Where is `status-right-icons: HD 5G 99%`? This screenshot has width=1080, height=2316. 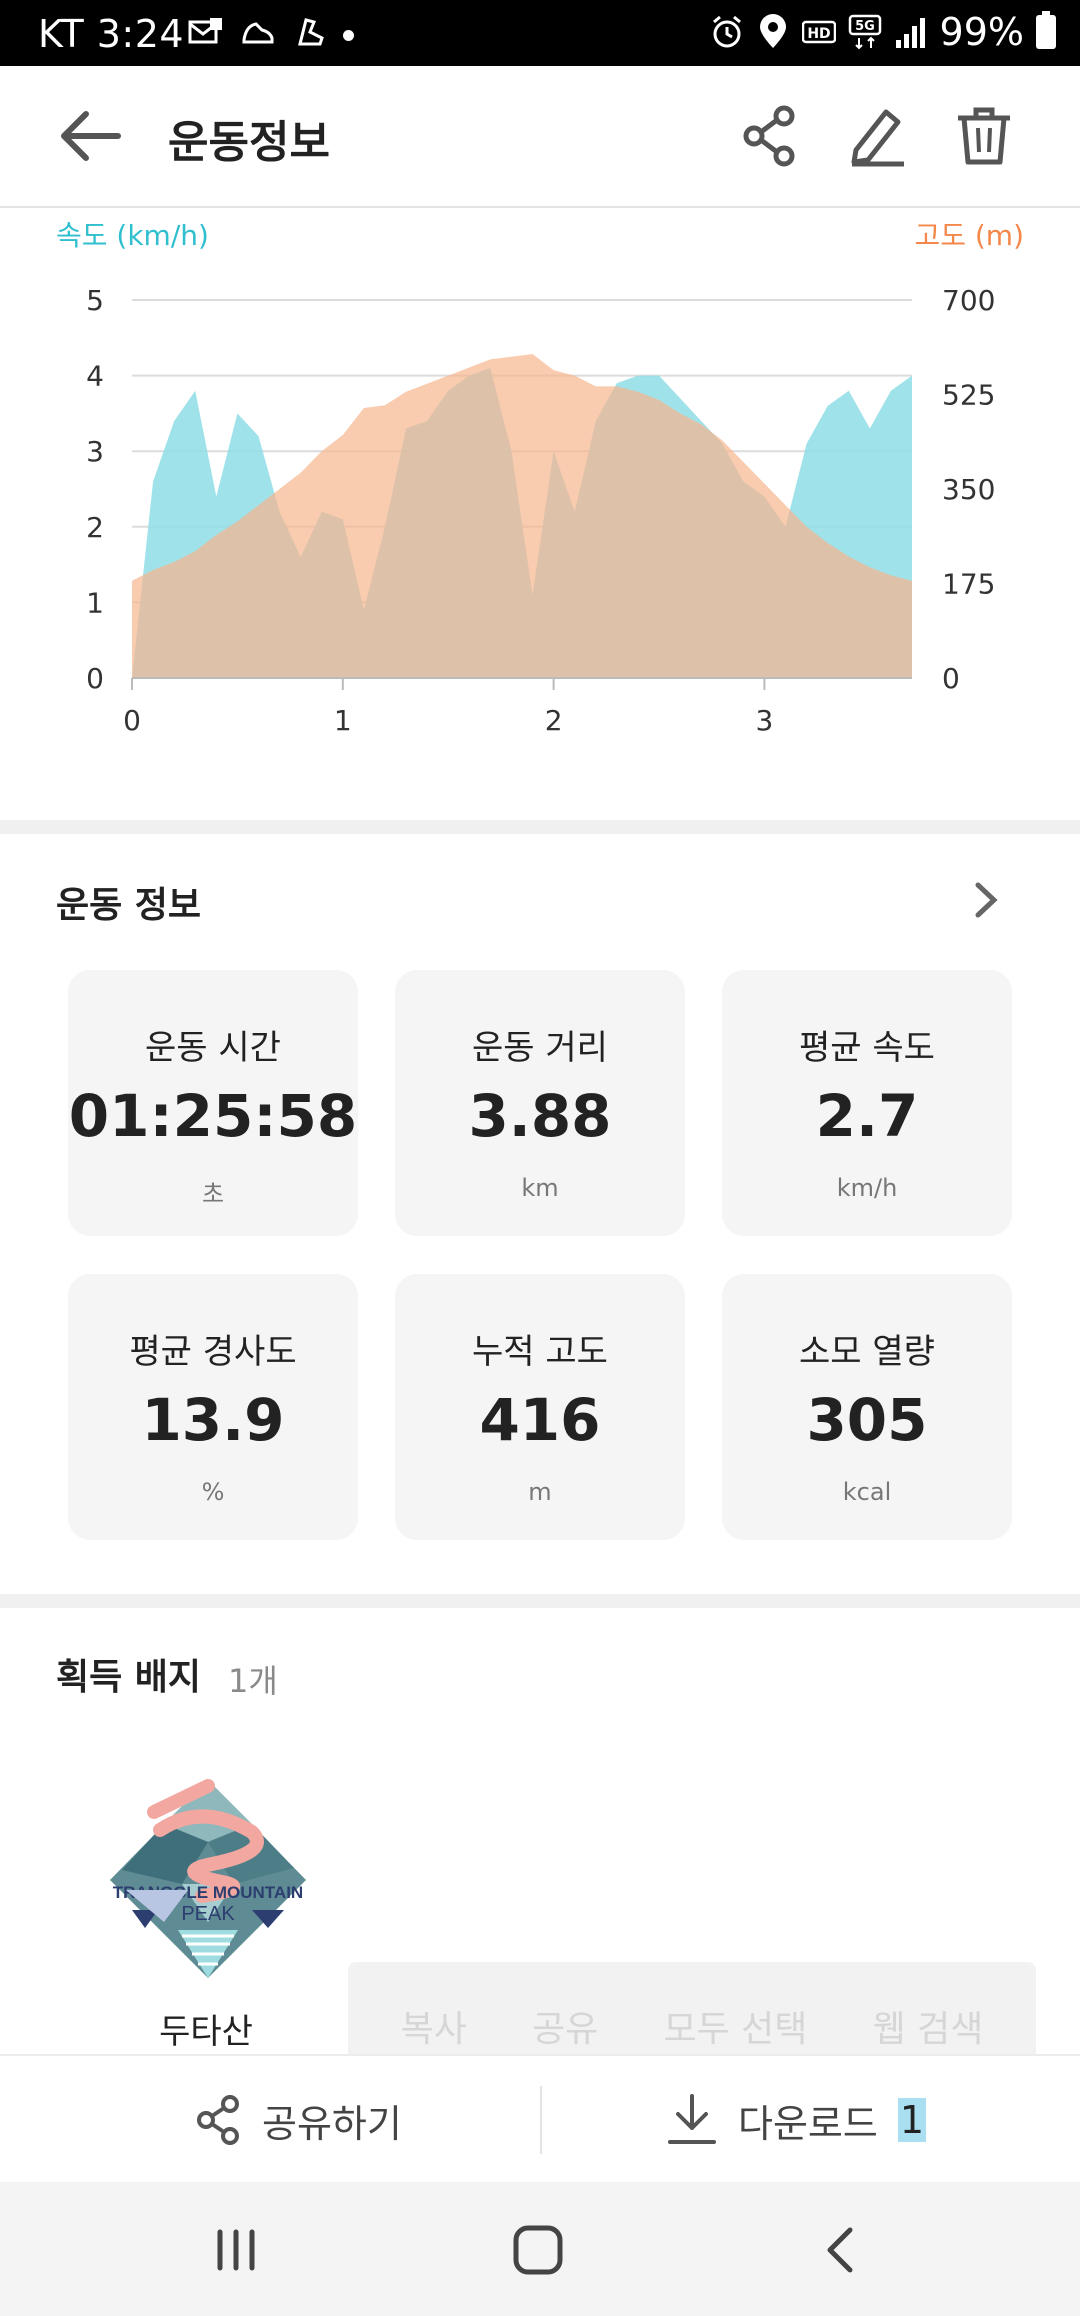
status-right-icons: HD 5G 99% is located at coordinates (883, 32).